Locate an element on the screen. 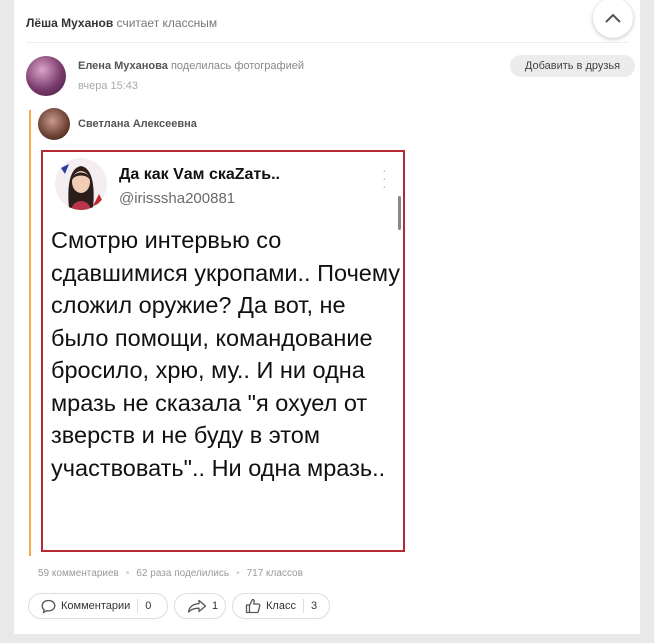  stat-comments: 59 комментариев is located at coordinates (78, 573).